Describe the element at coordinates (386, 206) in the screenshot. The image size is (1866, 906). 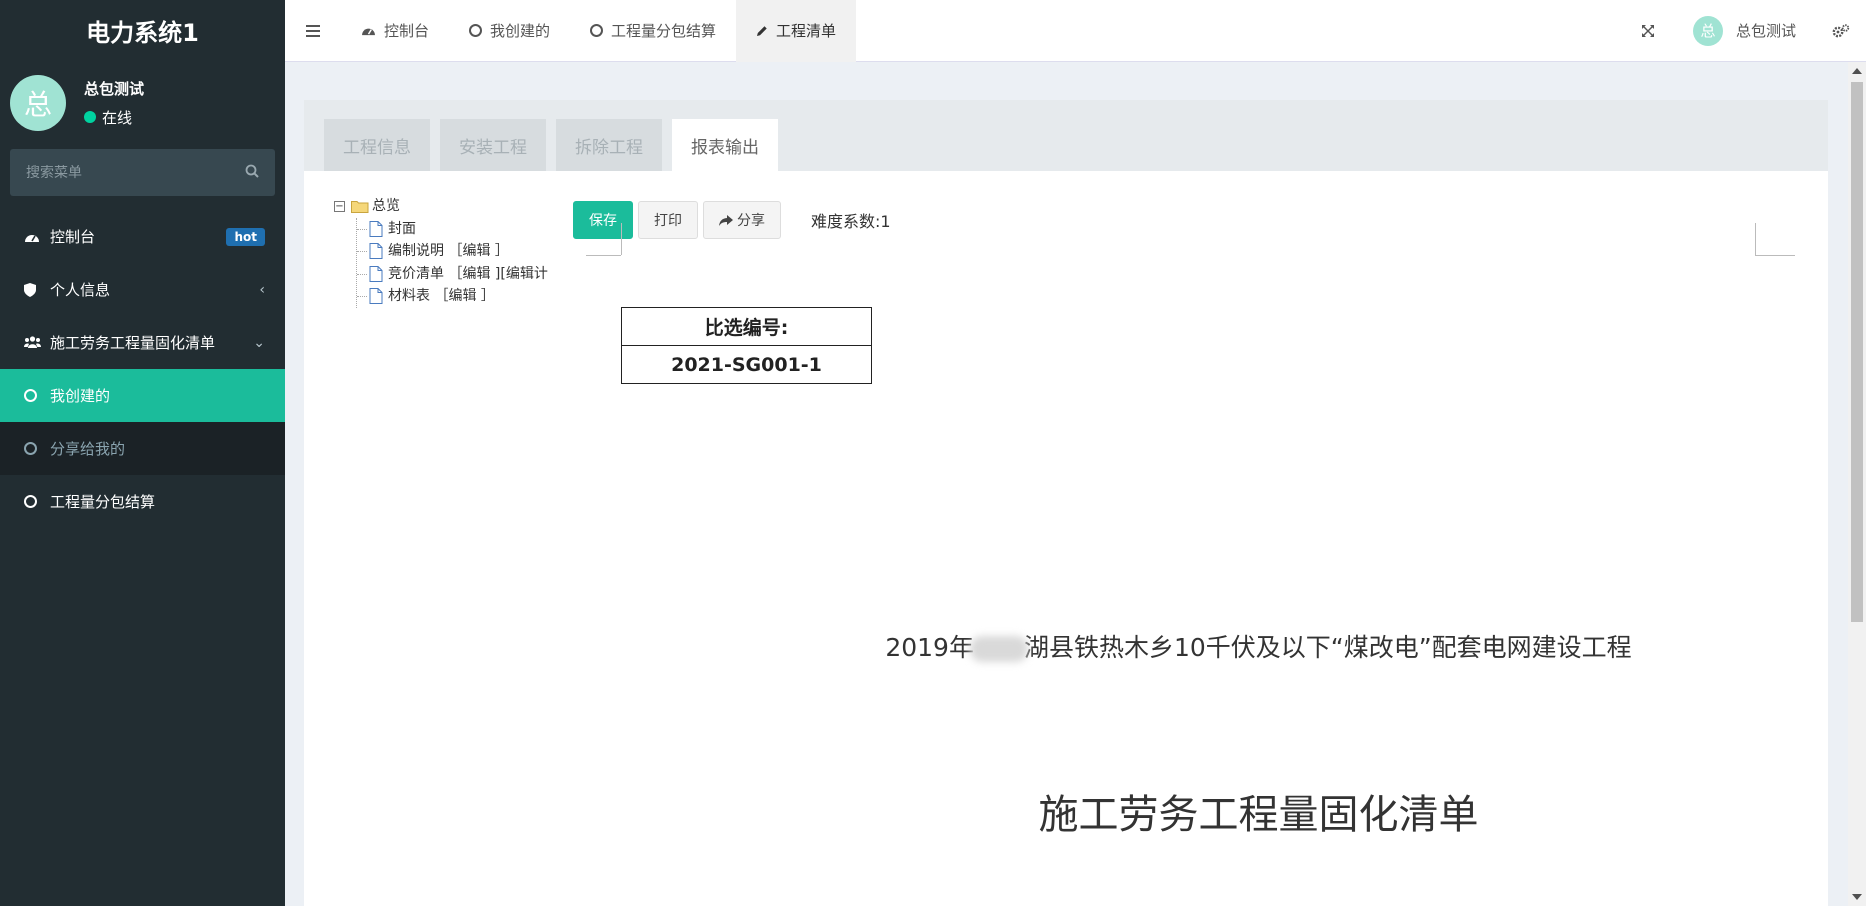
I see `tree-root-label: 总览` at that location.